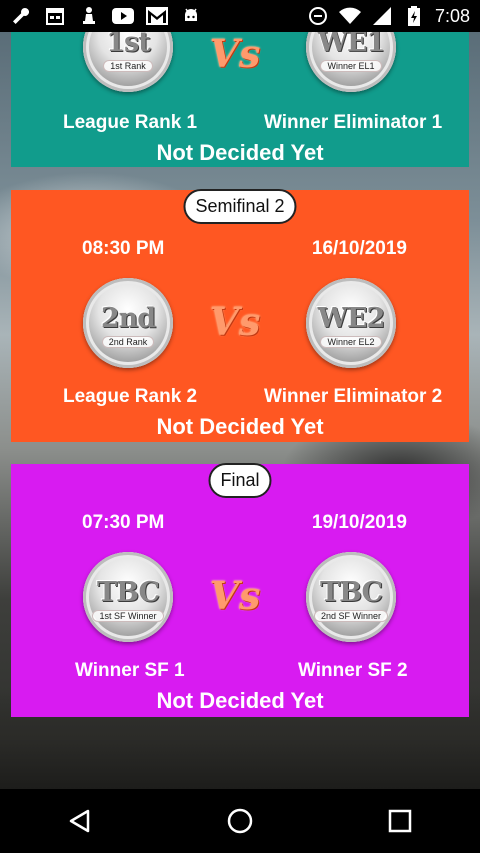  What do you see at coordinates (21, 16) in the screenshot?
I see `wrench-icon` at bounding box center [21, 16].